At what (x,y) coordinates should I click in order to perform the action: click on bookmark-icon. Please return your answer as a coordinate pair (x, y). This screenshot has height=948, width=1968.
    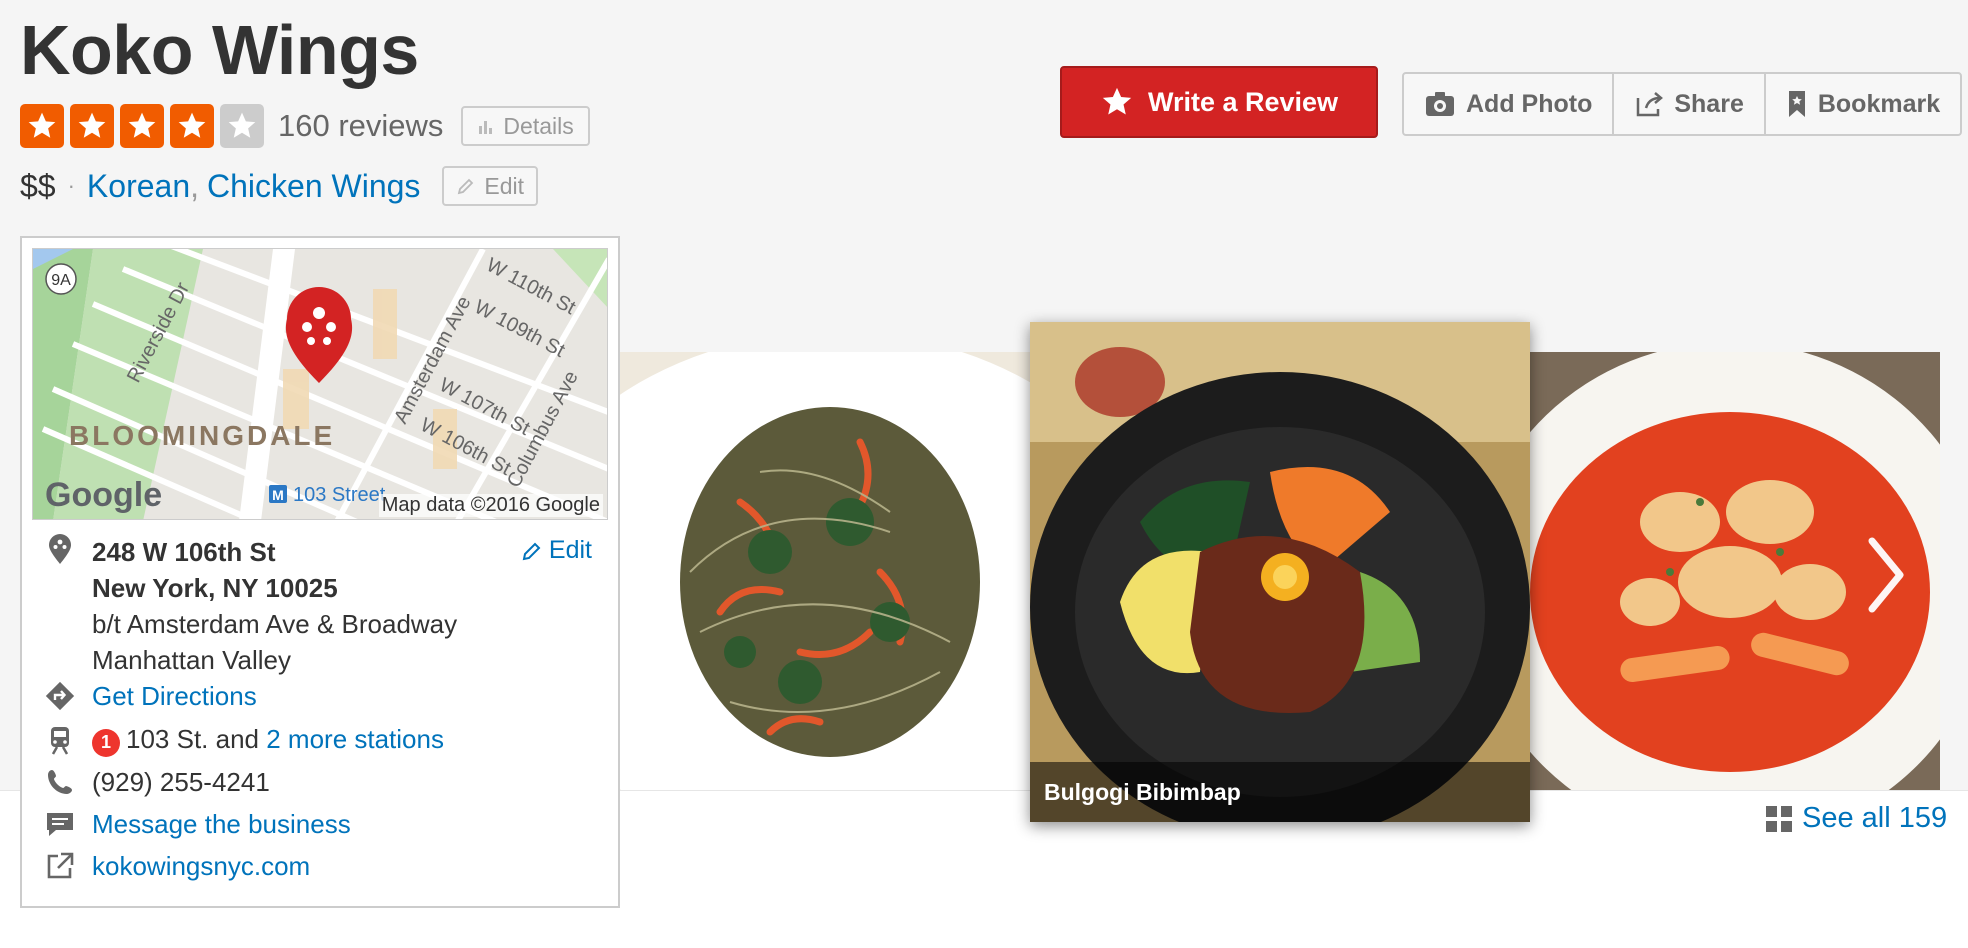
    Looking at the image, I should click on (1796, 104).